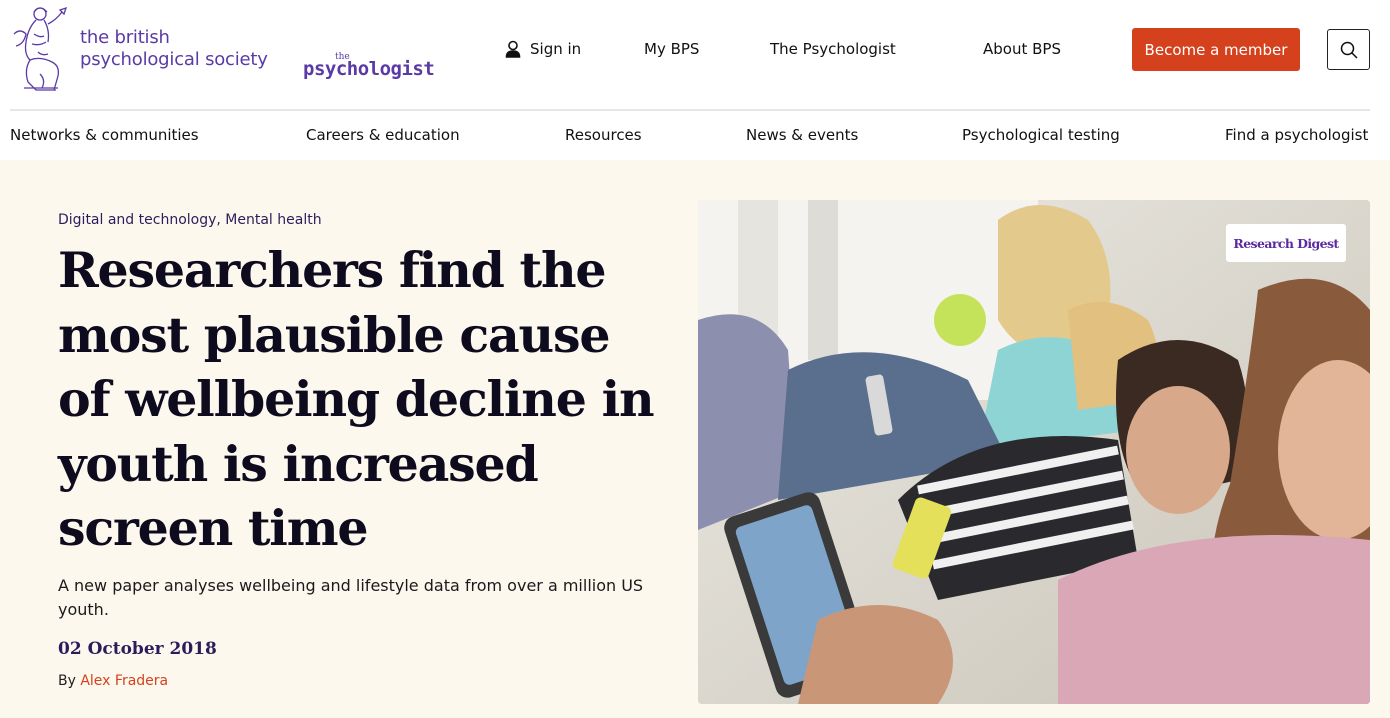 This screenshot has width=1390, height=718. What do you see at coordinates (40, 48) in the screenshot?
I see `bps-figure-logo-icon` at bounding box center [40, 48].